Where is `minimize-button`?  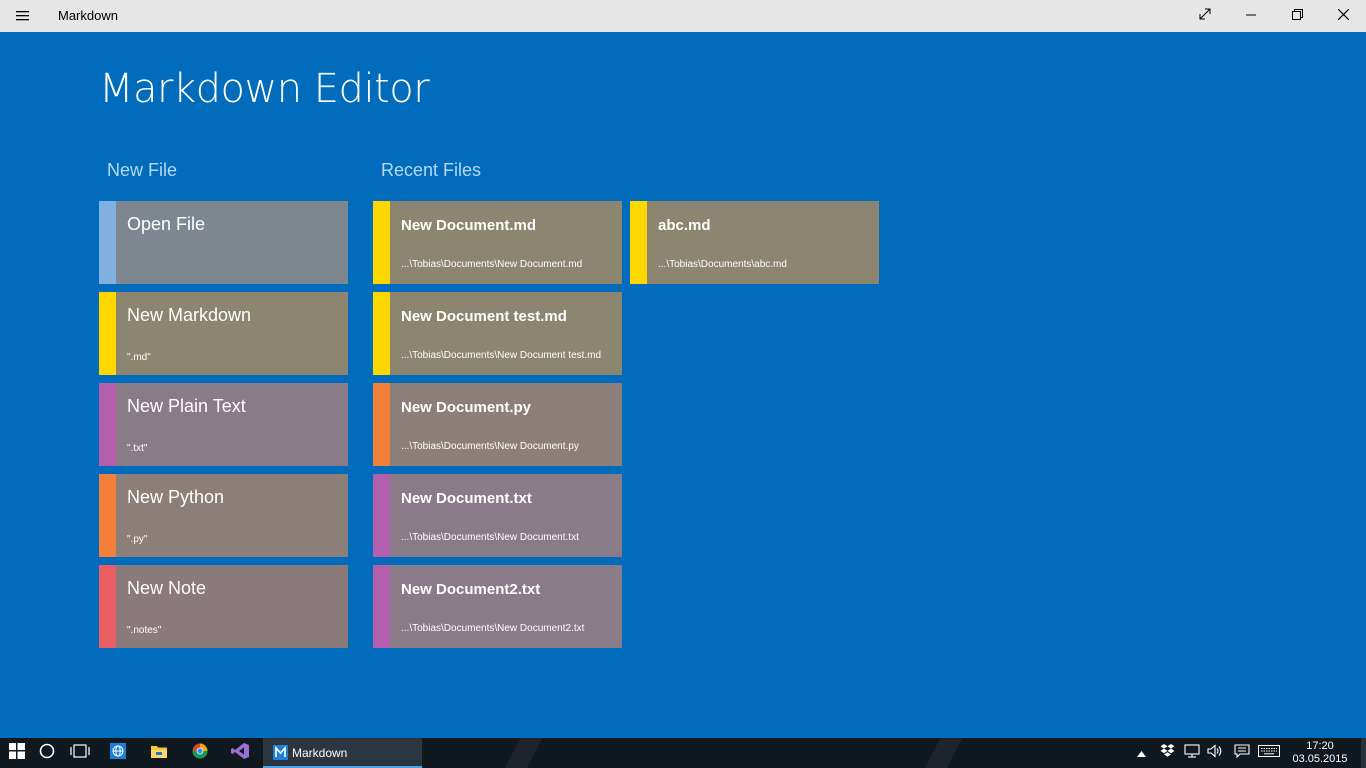
minimize-button is located at coordinates (1251, 16).